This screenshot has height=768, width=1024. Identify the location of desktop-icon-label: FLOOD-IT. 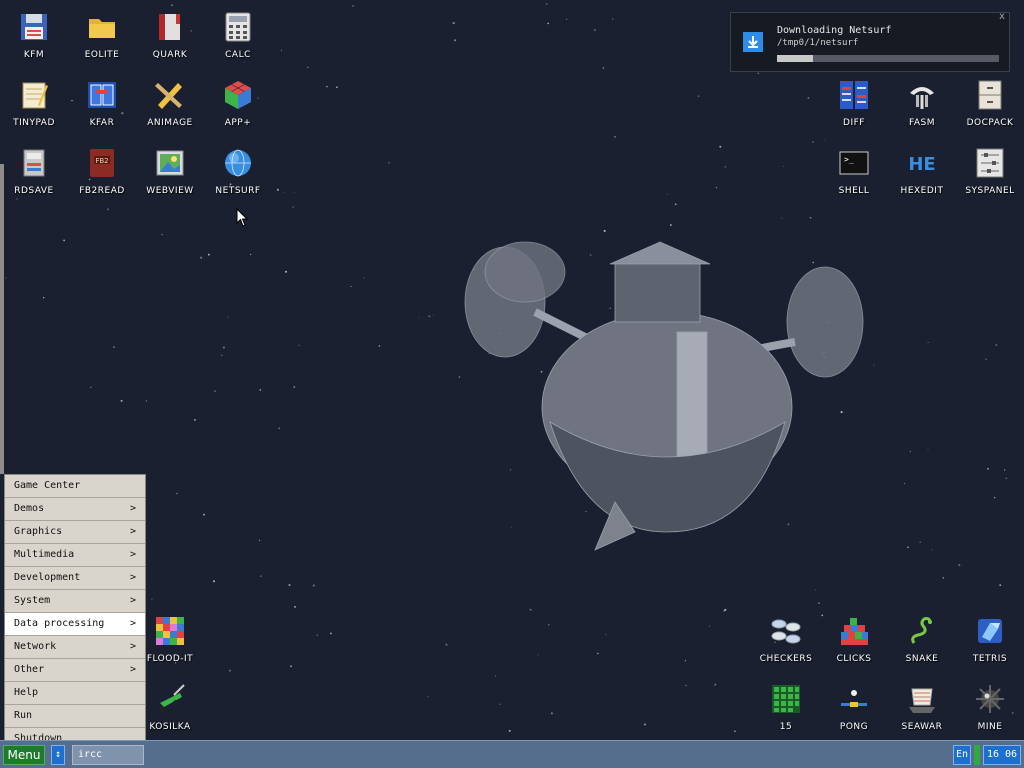
(170, 659).